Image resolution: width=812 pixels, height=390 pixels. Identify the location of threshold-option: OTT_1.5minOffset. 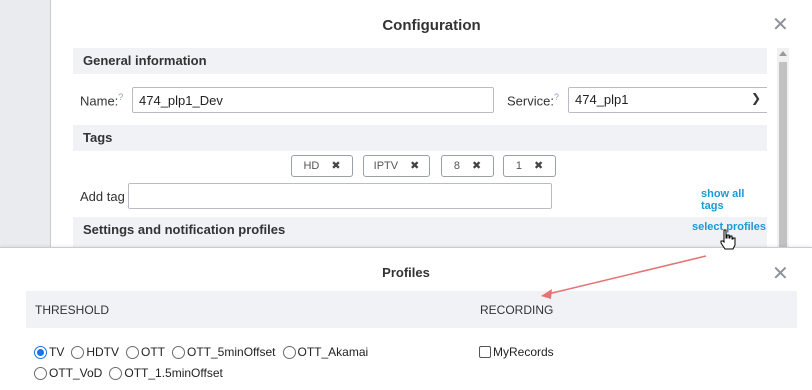
(166, 373).